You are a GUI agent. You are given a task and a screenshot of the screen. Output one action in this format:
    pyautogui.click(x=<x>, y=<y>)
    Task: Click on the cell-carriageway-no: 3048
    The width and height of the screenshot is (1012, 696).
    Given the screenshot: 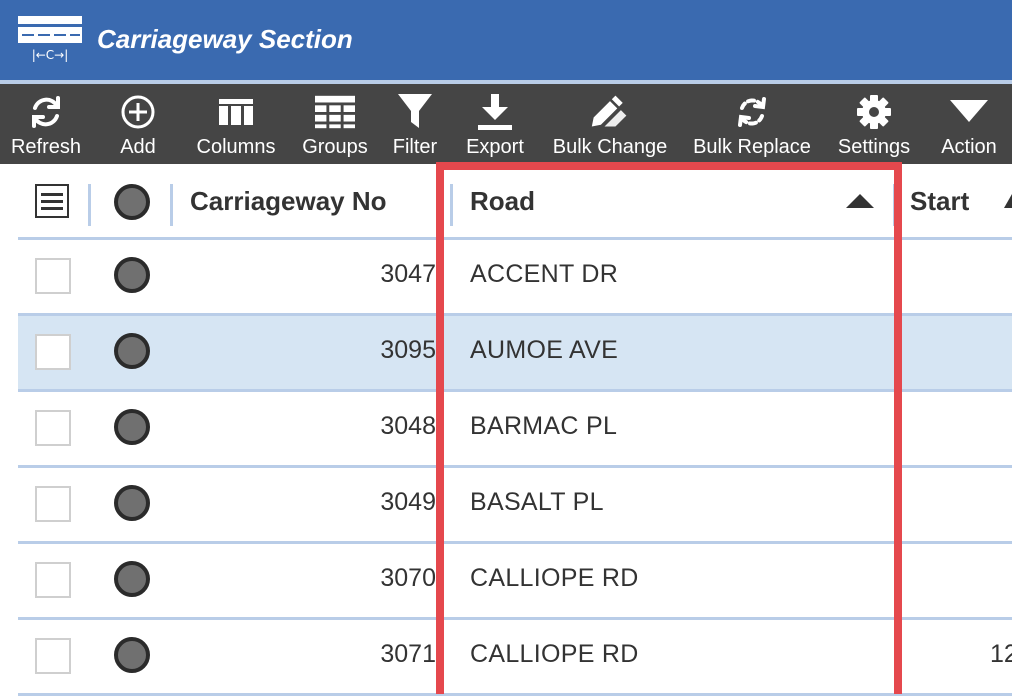 What is the action you would take?
    pyautogui.click(x=408, y=426)
    